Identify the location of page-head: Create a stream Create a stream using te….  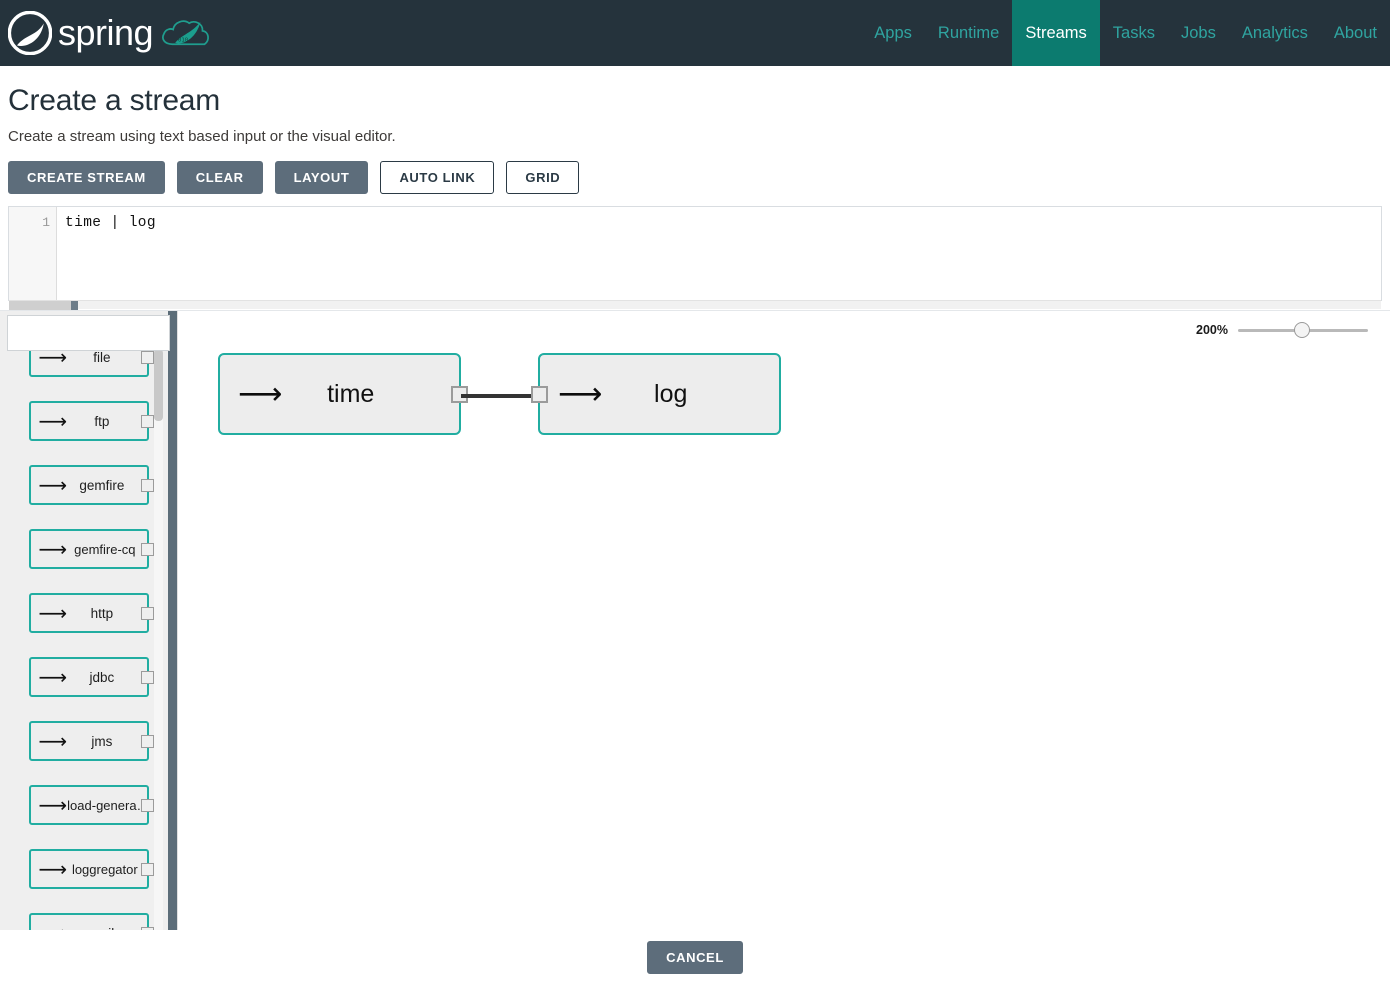
(695, 105).